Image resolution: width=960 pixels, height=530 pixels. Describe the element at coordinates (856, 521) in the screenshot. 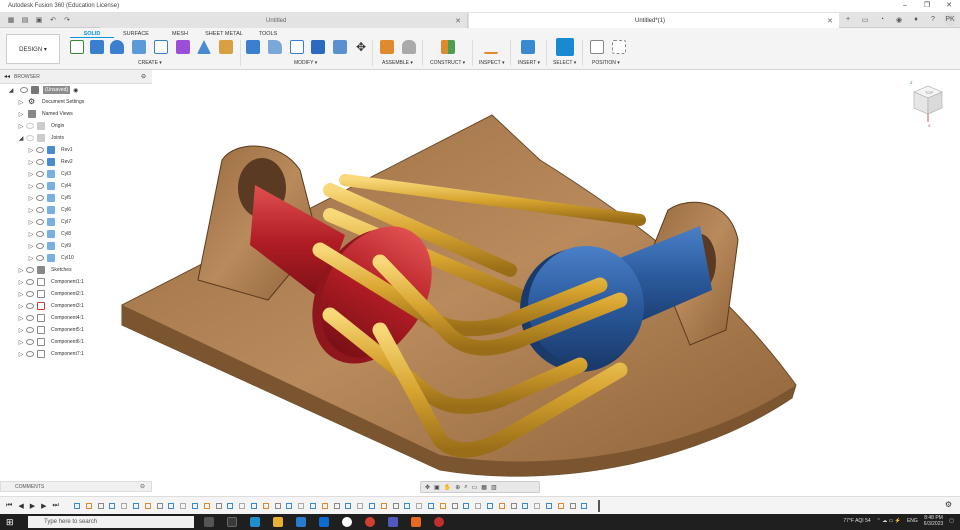

I see `weather-text: 77°F AQI 54` at that location.